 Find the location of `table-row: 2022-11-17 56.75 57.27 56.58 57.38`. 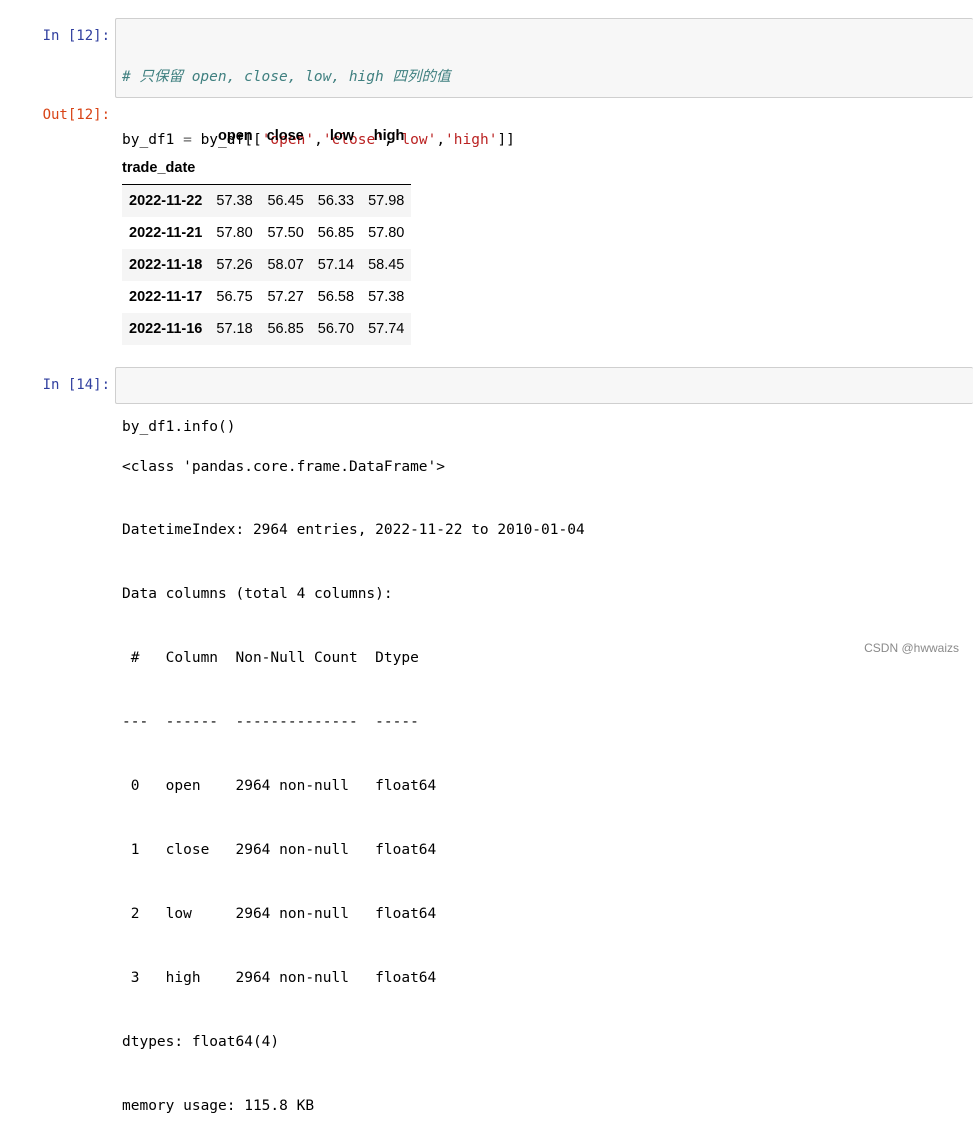

table-row: 2022-11-17 56.75 57.27 56.58 57.38 is located at coordinates (266, 297).